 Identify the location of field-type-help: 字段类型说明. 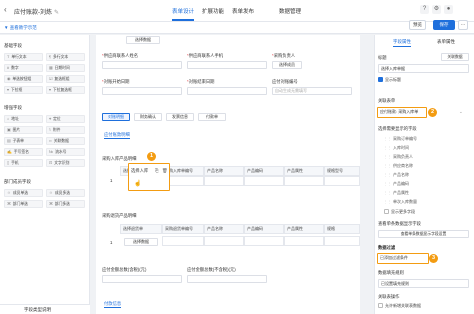
(45, 309).